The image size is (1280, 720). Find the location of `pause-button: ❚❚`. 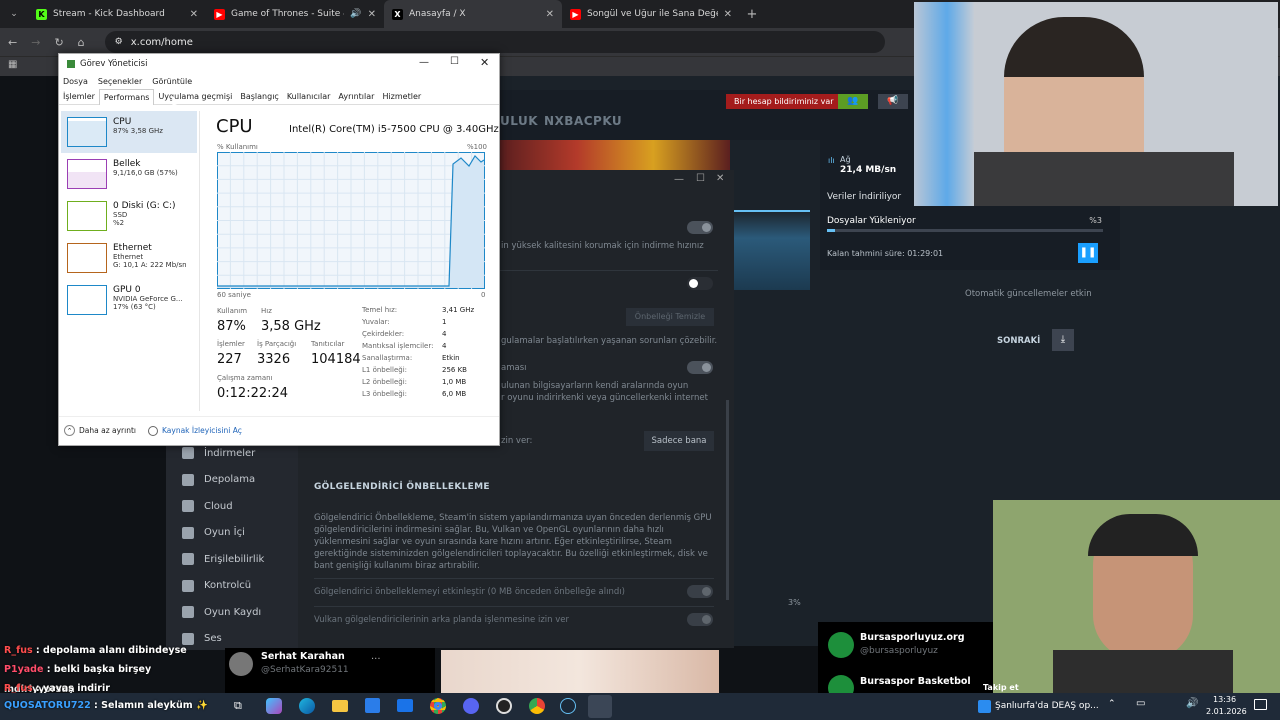

pause-button: ❚❚ is located at coordinates (1088, 253).